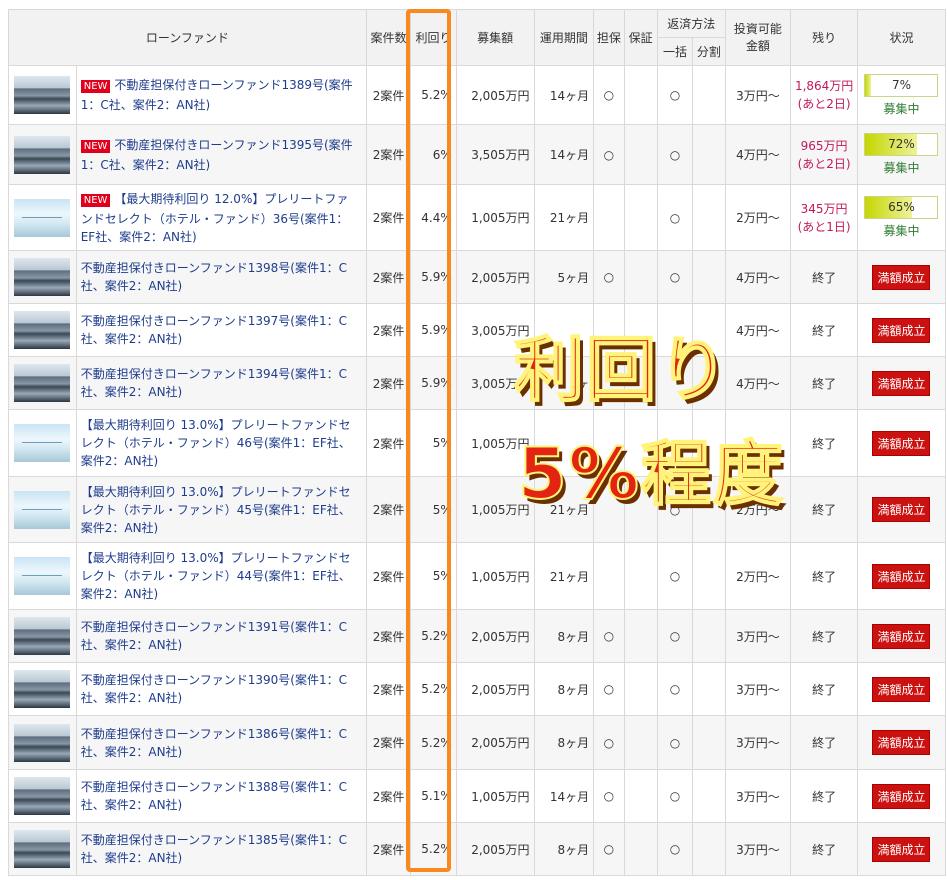  I want to click on fund-name-cell: 不動産担保付きローンファンド1397号(案件1：C社、案件2：AN社), so click(221, 330).